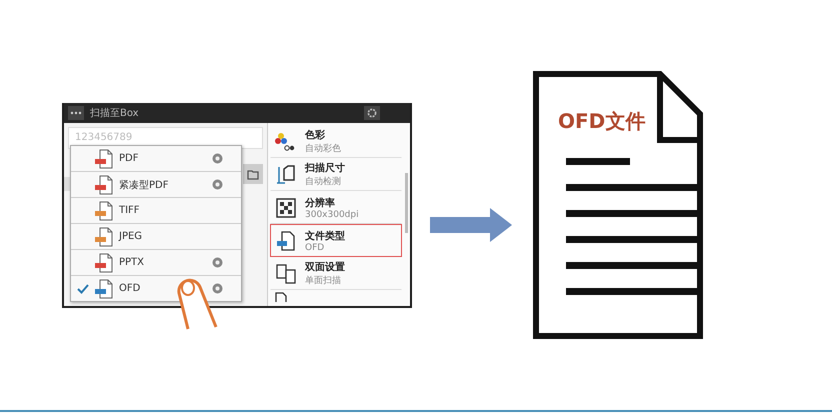 The height and width of the screenshot is (416, 832). Describe the element at coordinates (286, 207) in the screenshot. I see `grid-icon` at that location.